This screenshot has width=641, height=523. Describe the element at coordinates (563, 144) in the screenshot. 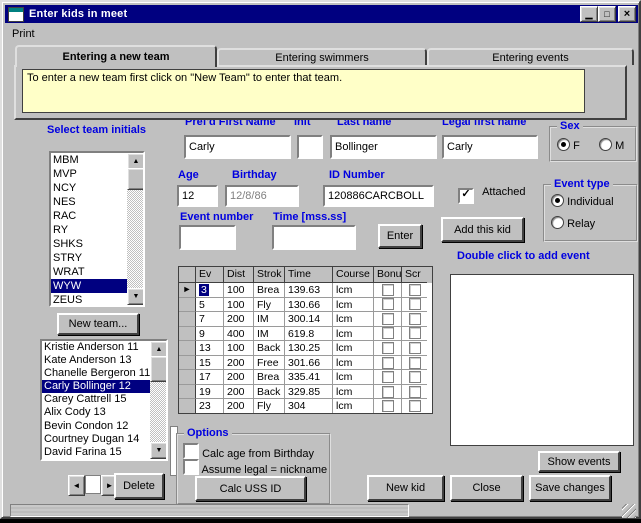

I see `sex-female-radio` at that location.